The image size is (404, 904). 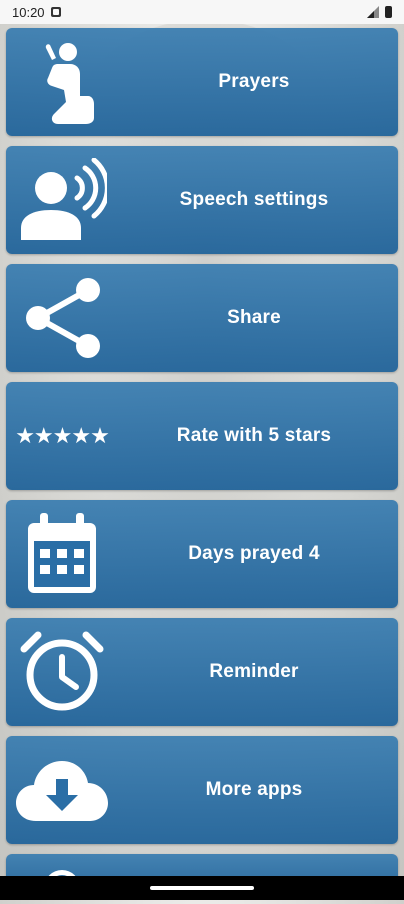 I want to click on status-bar: 10:20, so click(x=202, y=12).